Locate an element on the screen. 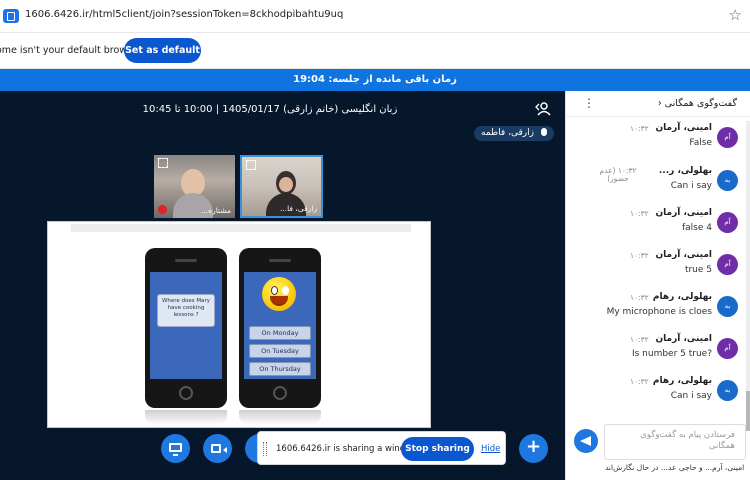 The height and width of the screenshot is (480, 750). infobar-text: ome isn't your default browser is located at coordinates (71, 50).